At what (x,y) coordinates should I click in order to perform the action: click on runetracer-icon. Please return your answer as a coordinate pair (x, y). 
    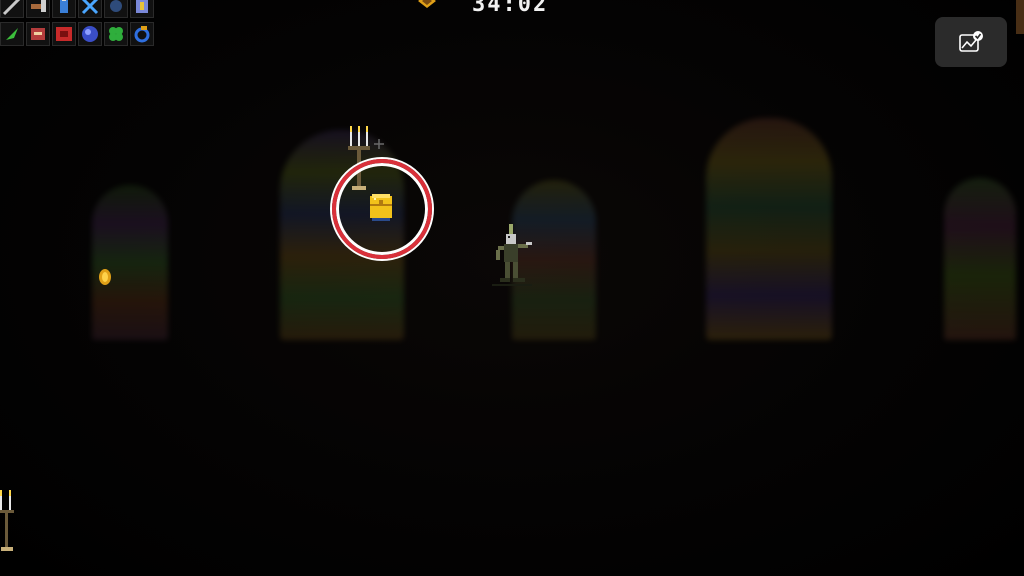
    Looking at the image, I should click on (116, 9).